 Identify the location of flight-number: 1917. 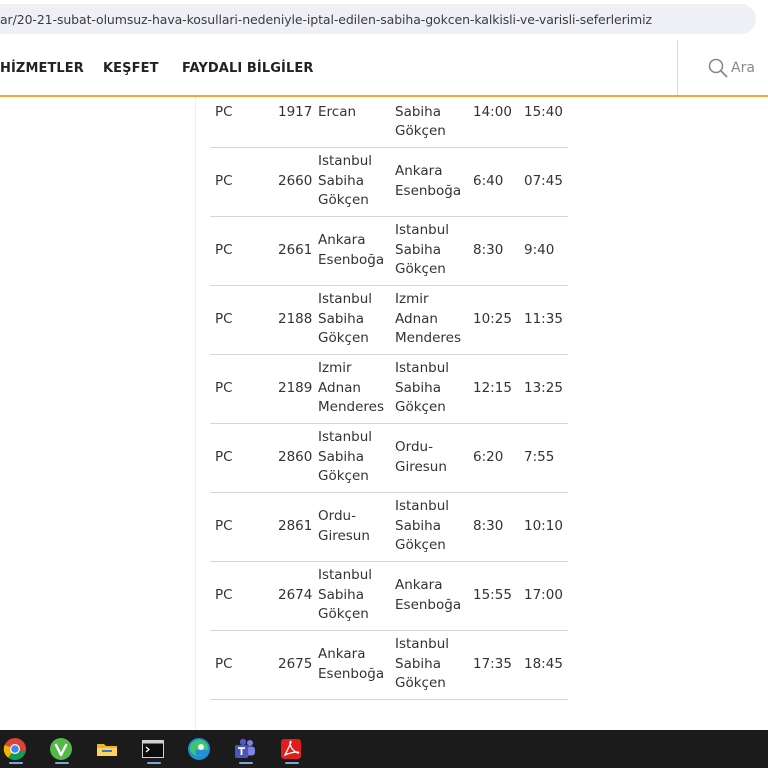
(295, 112).